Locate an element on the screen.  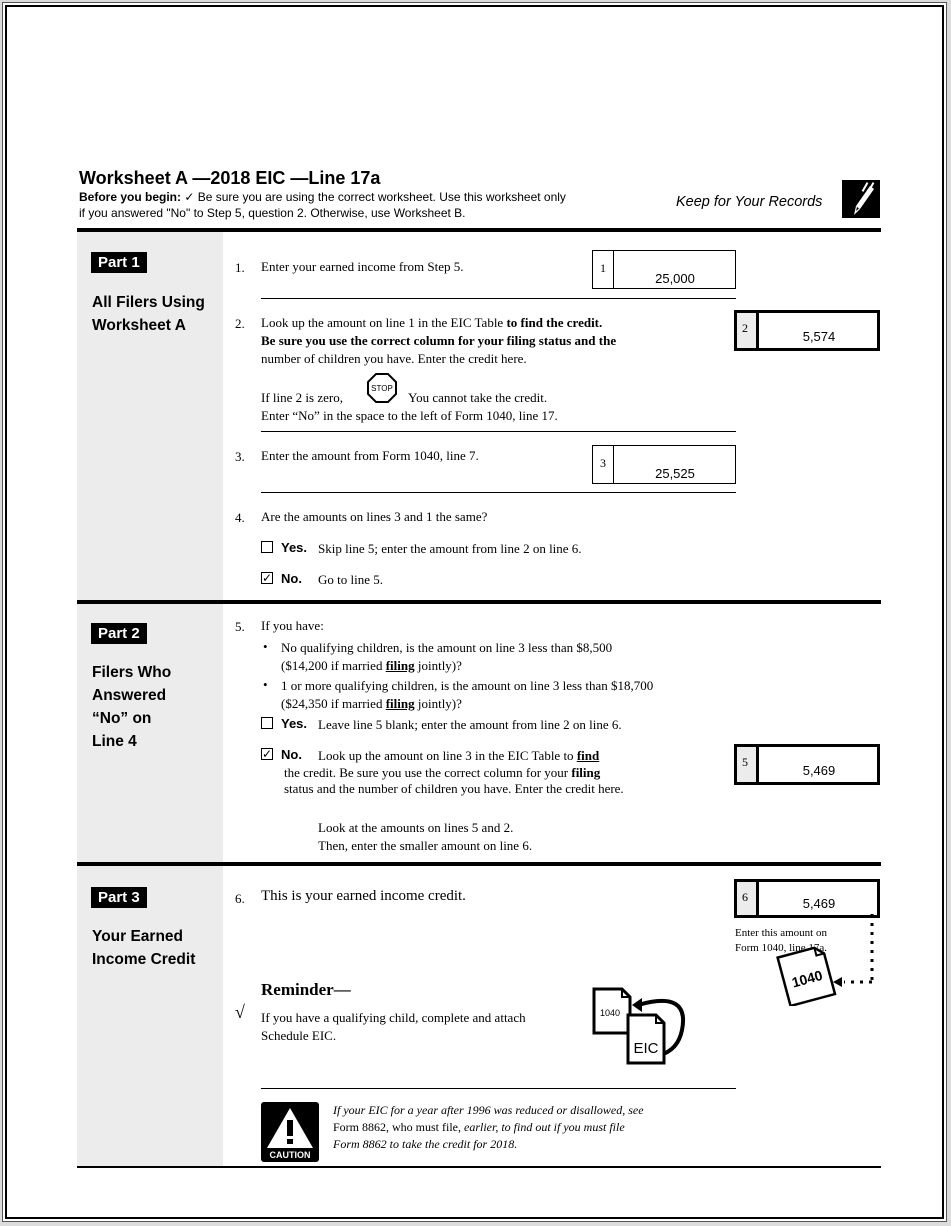
part3-title: Your Earned Income Credit is located at coordinates (144, 948).